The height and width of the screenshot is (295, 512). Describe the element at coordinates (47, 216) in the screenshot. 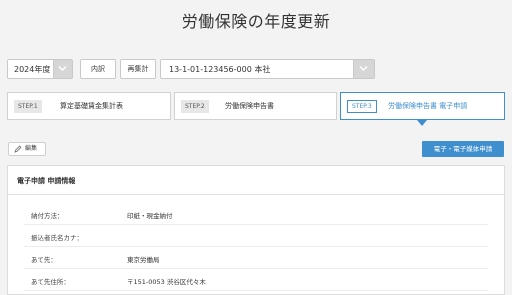

I see `info-key: 納付方法：` at that location.